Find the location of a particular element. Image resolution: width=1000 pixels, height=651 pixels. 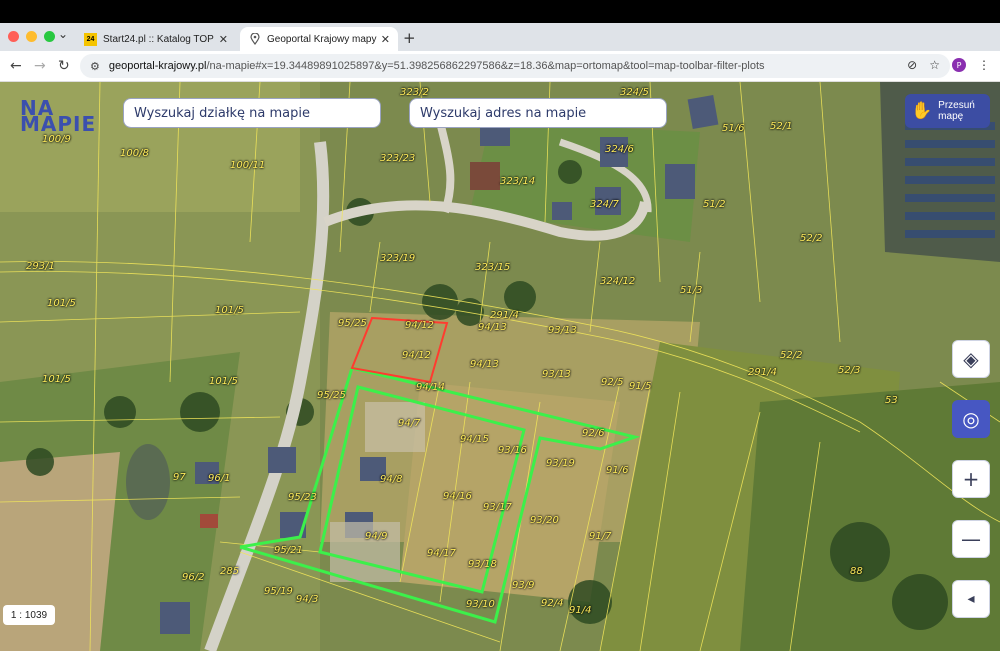

plot-label: 51/3 is located at coordinates (691, 290).